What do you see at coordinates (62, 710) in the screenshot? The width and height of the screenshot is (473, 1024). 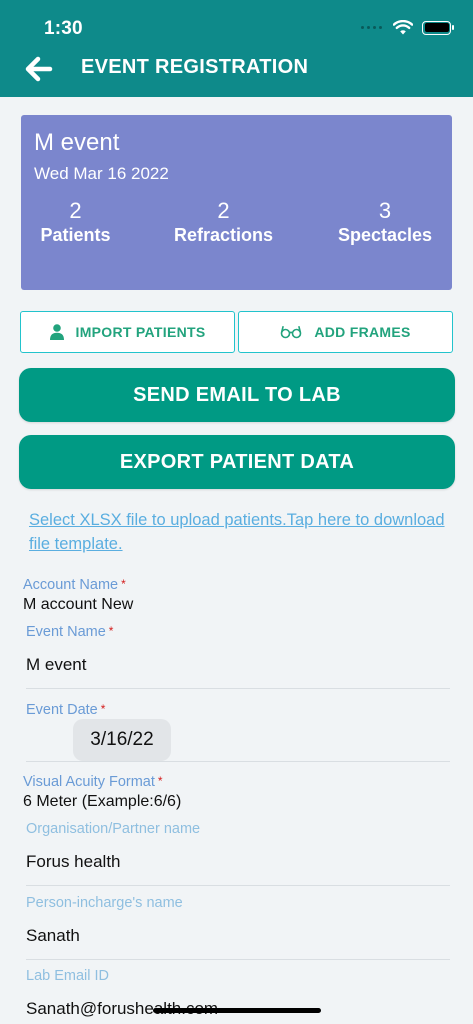 I see `event-date-label-text: Event Date` at bounding box center [62, 710].